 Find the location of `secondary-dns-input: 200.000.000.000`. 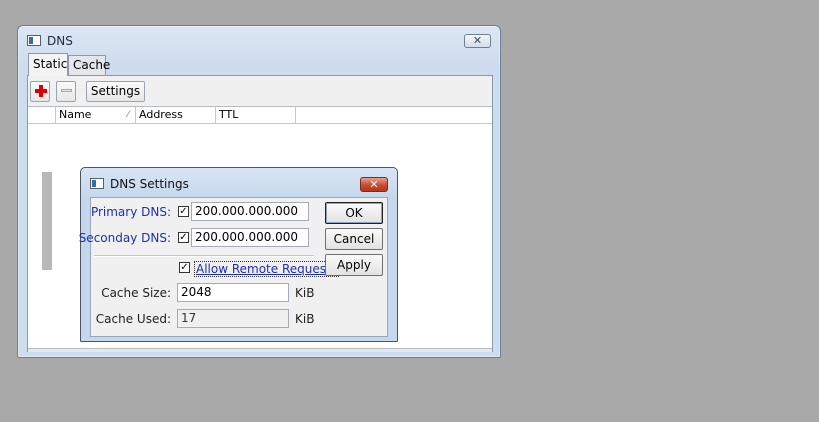

secondary-dns-input: 200.000.000.000 is located at coordinates (250, 237).